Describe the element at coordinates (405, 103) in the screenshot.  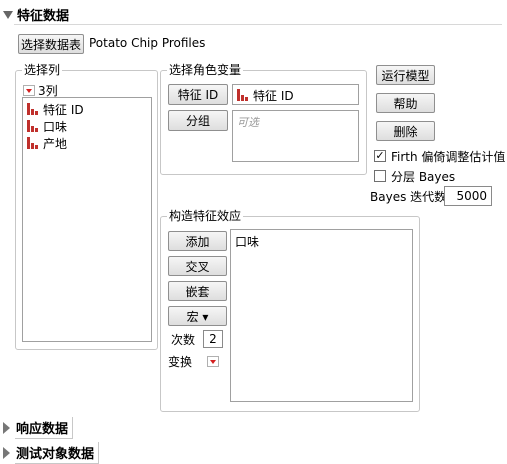
I see `help-button: 帮助` at that location.